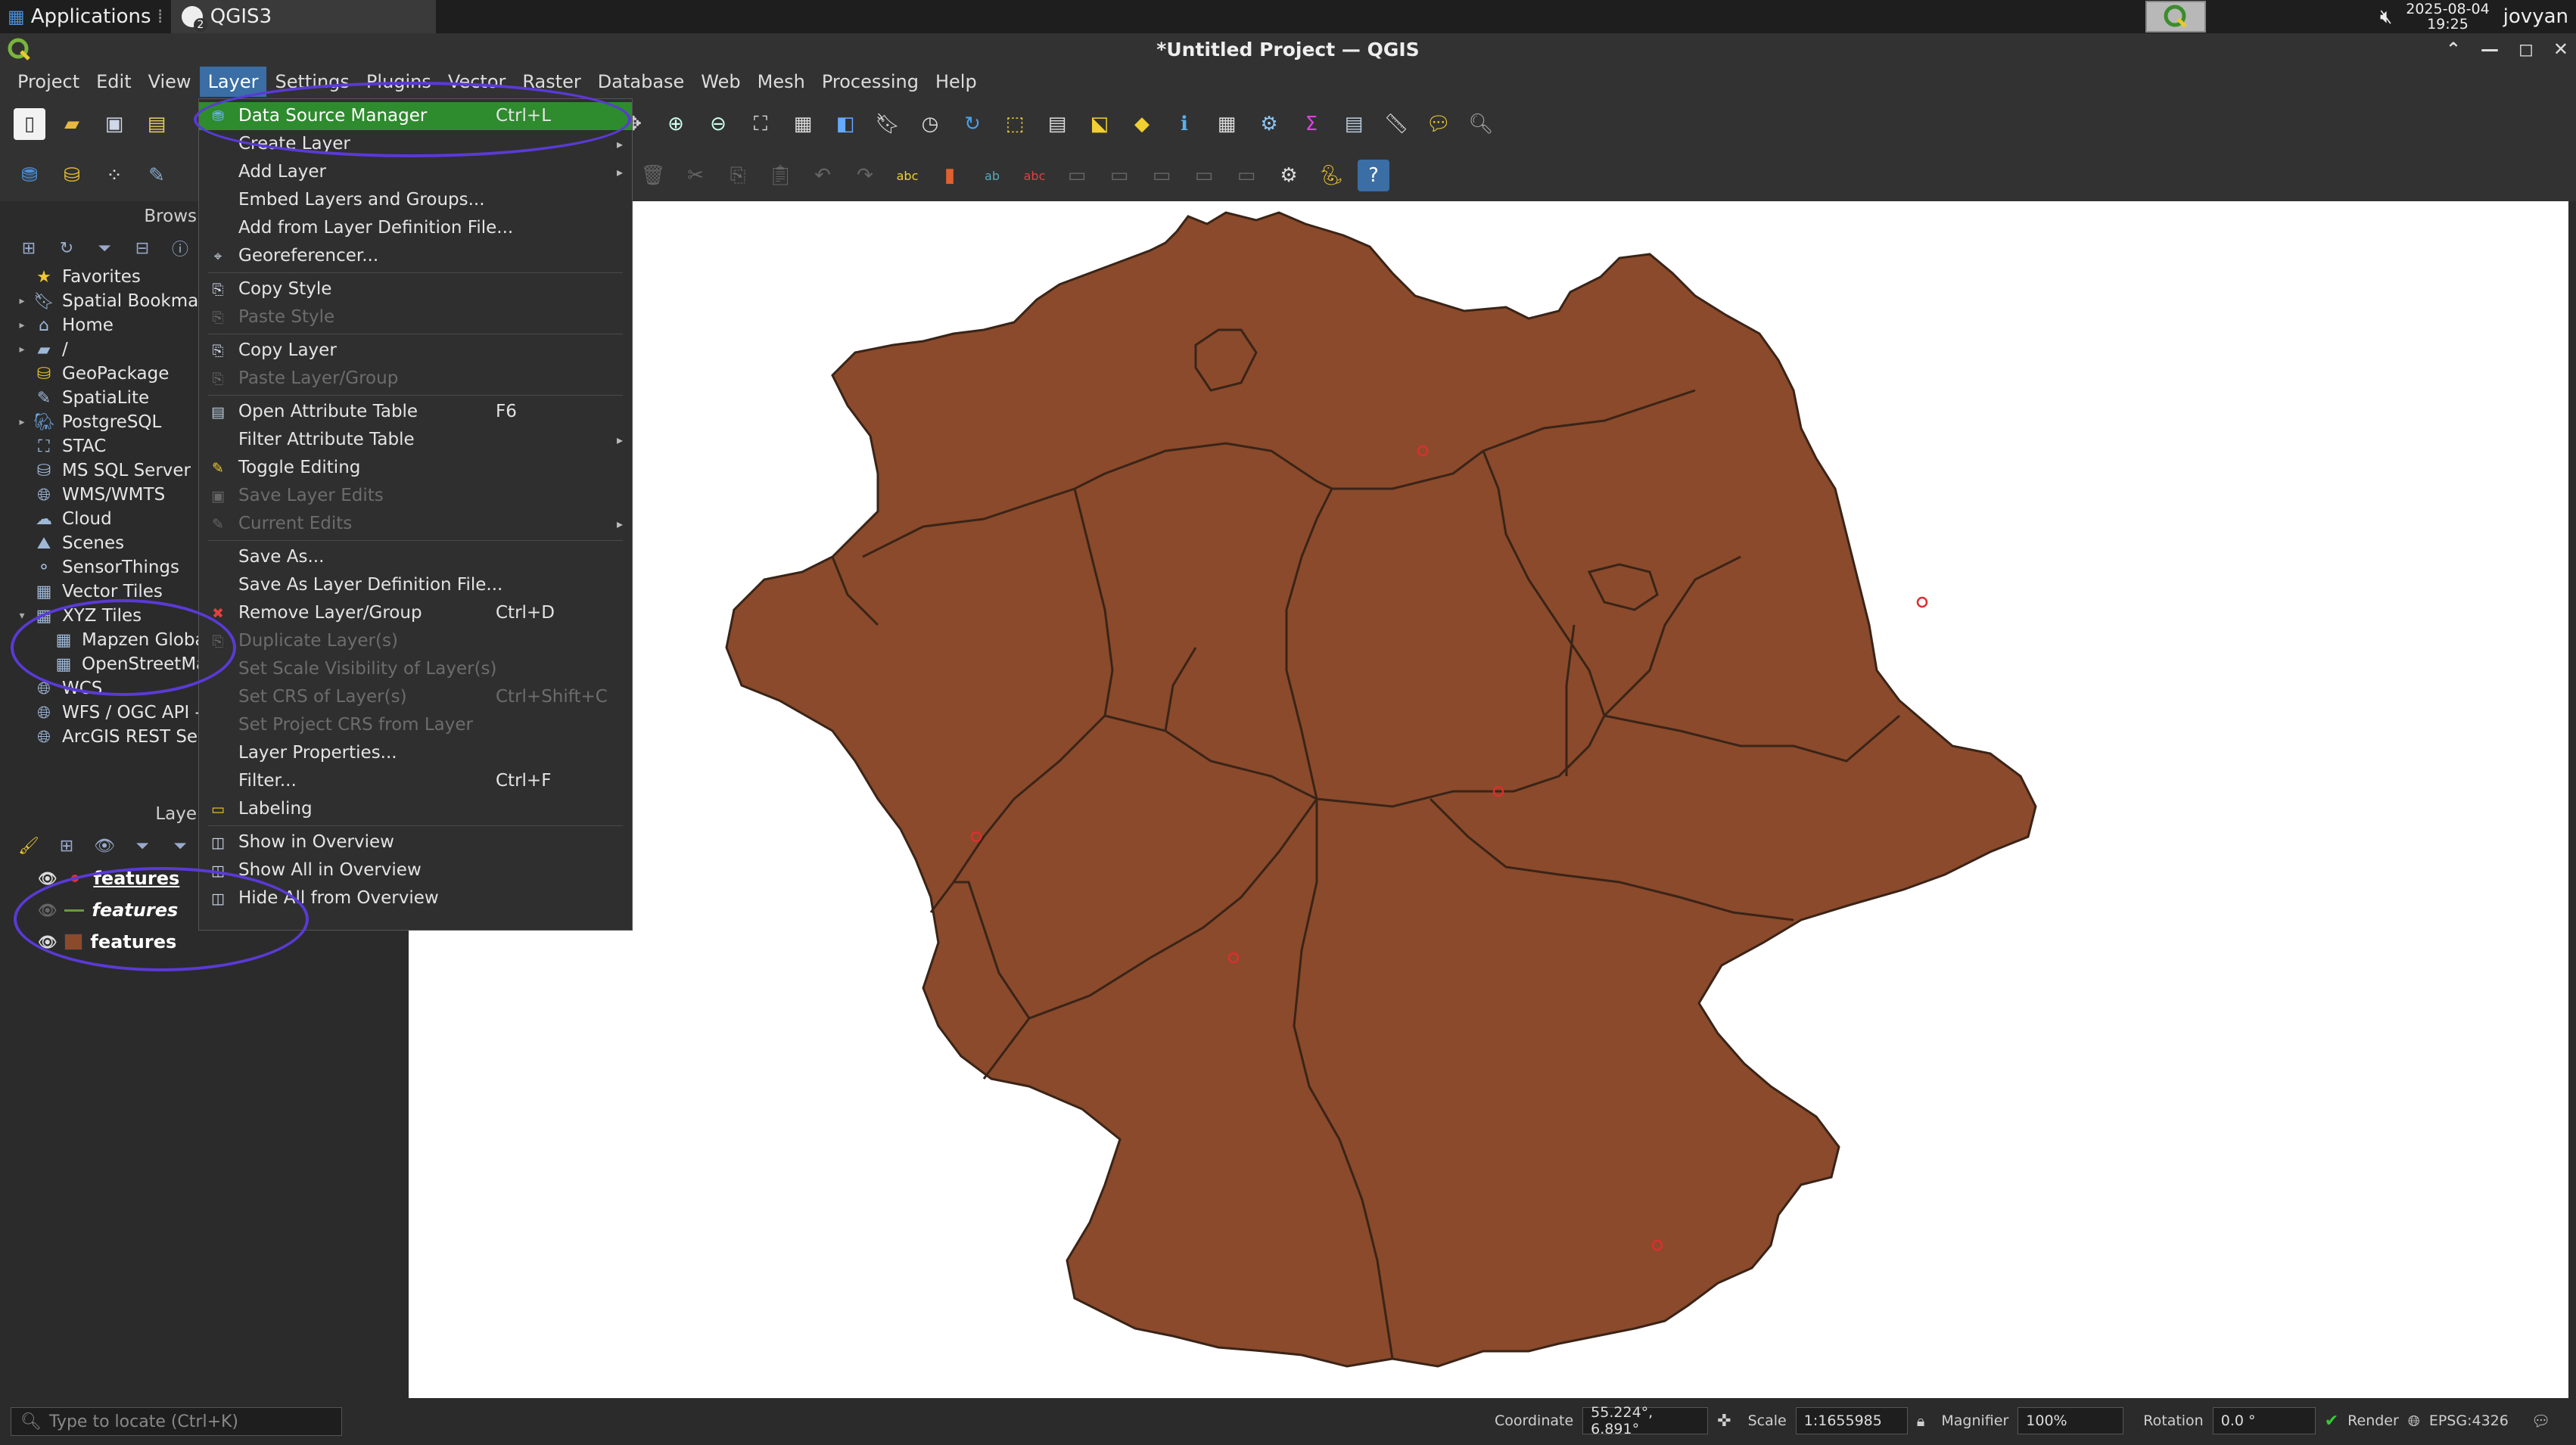 This screenshot has width=2576, height=1445. What do you see at coordinates (111, 325) in the screenshot?
I see `browser-item: ▸ ⌂ Home` at bounding box center [111, 325].